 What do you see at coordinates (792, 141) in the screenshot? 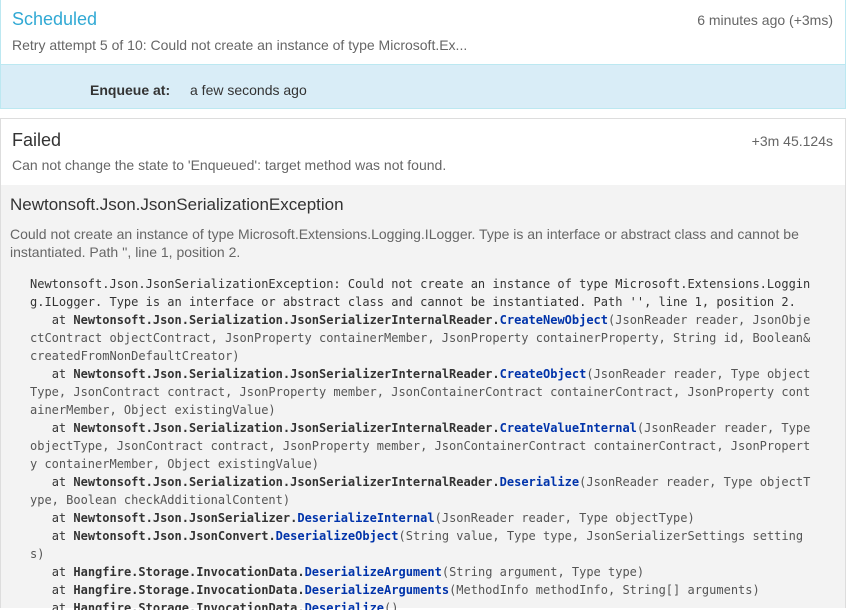
I see `state-duration: +3m 45.124s` at bounding box center [792, 141].